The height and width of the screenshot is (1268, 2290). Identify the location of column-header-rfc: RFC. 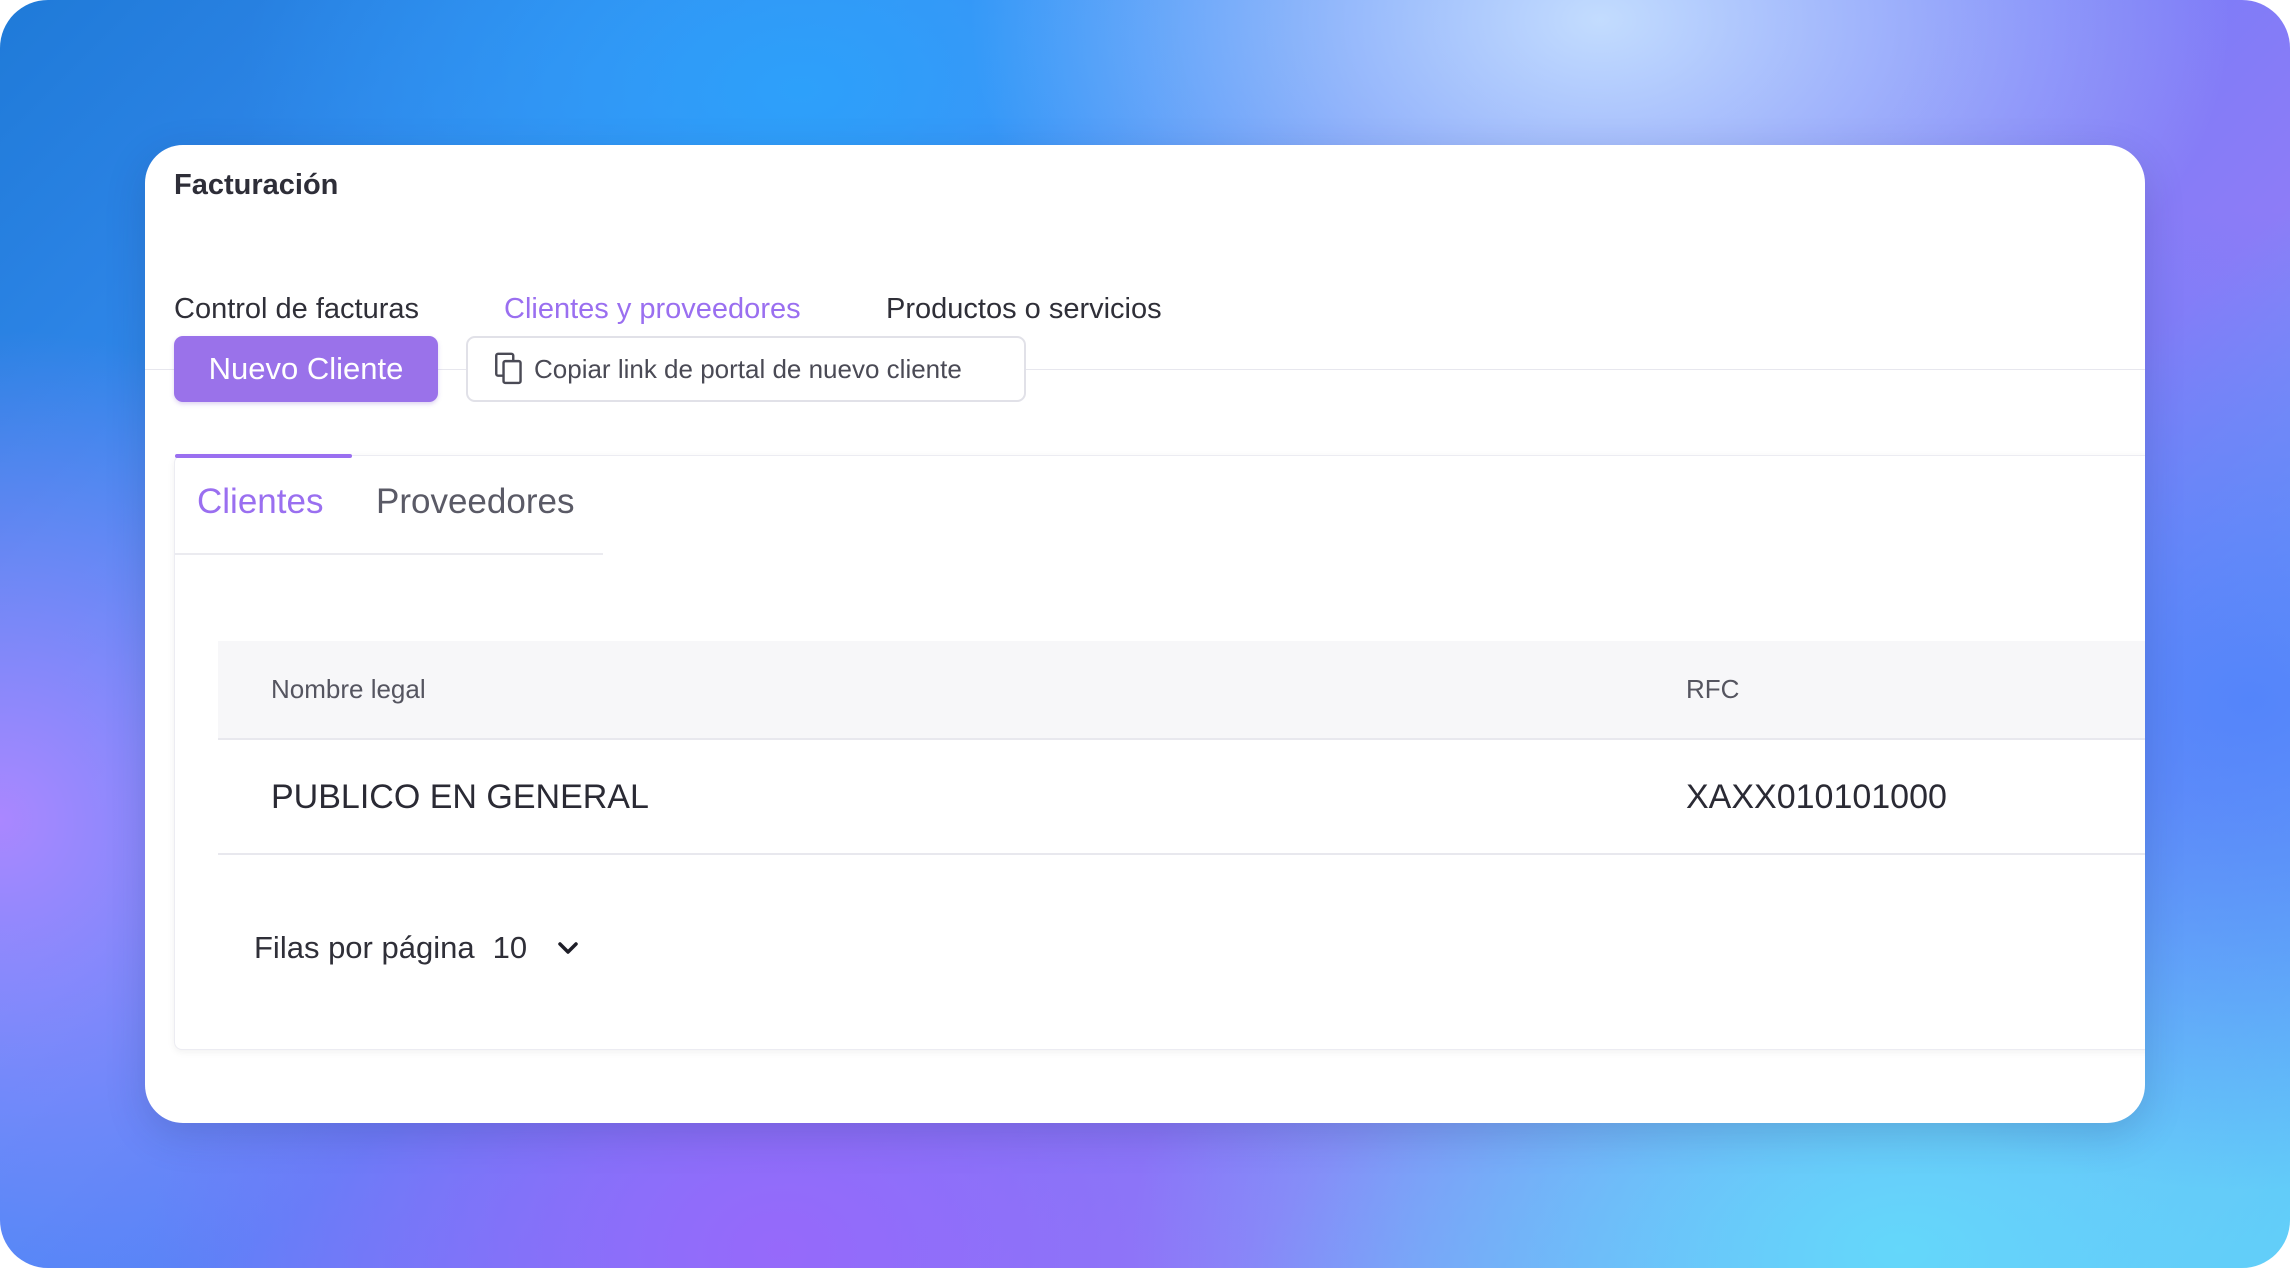
(1712, 689).